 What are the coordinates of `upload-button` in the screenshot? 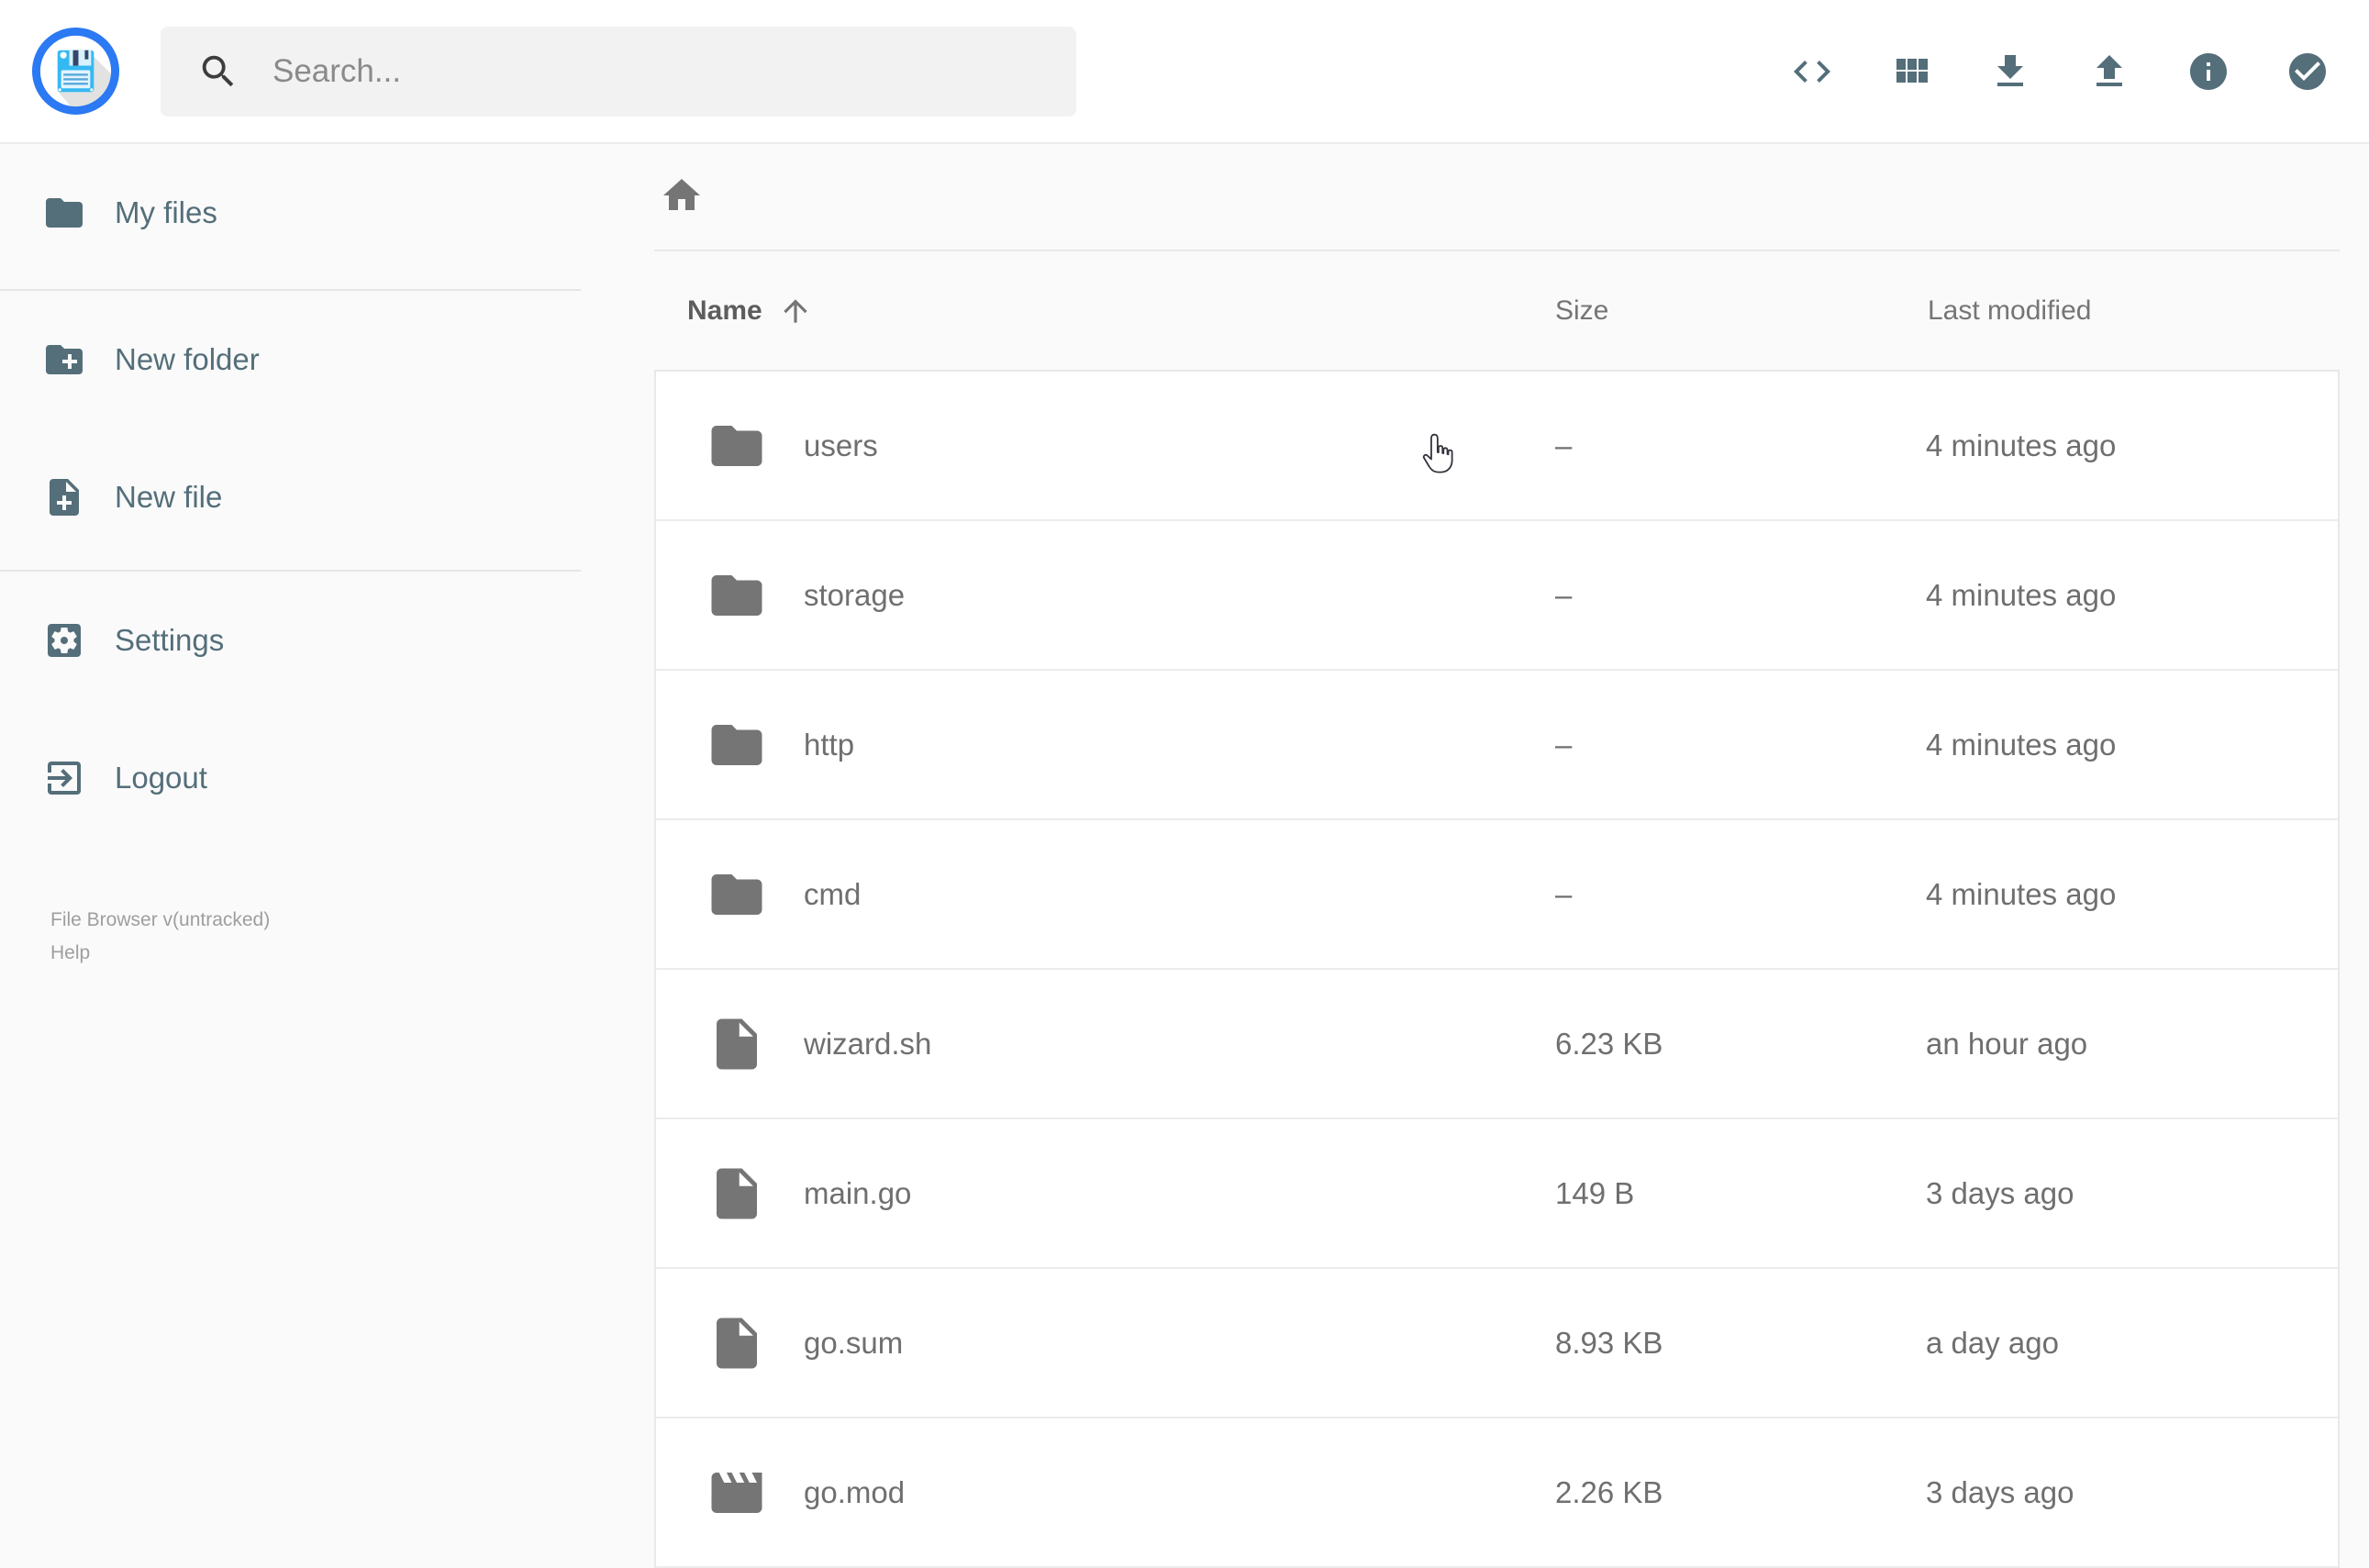 It's located at (2108, 71).